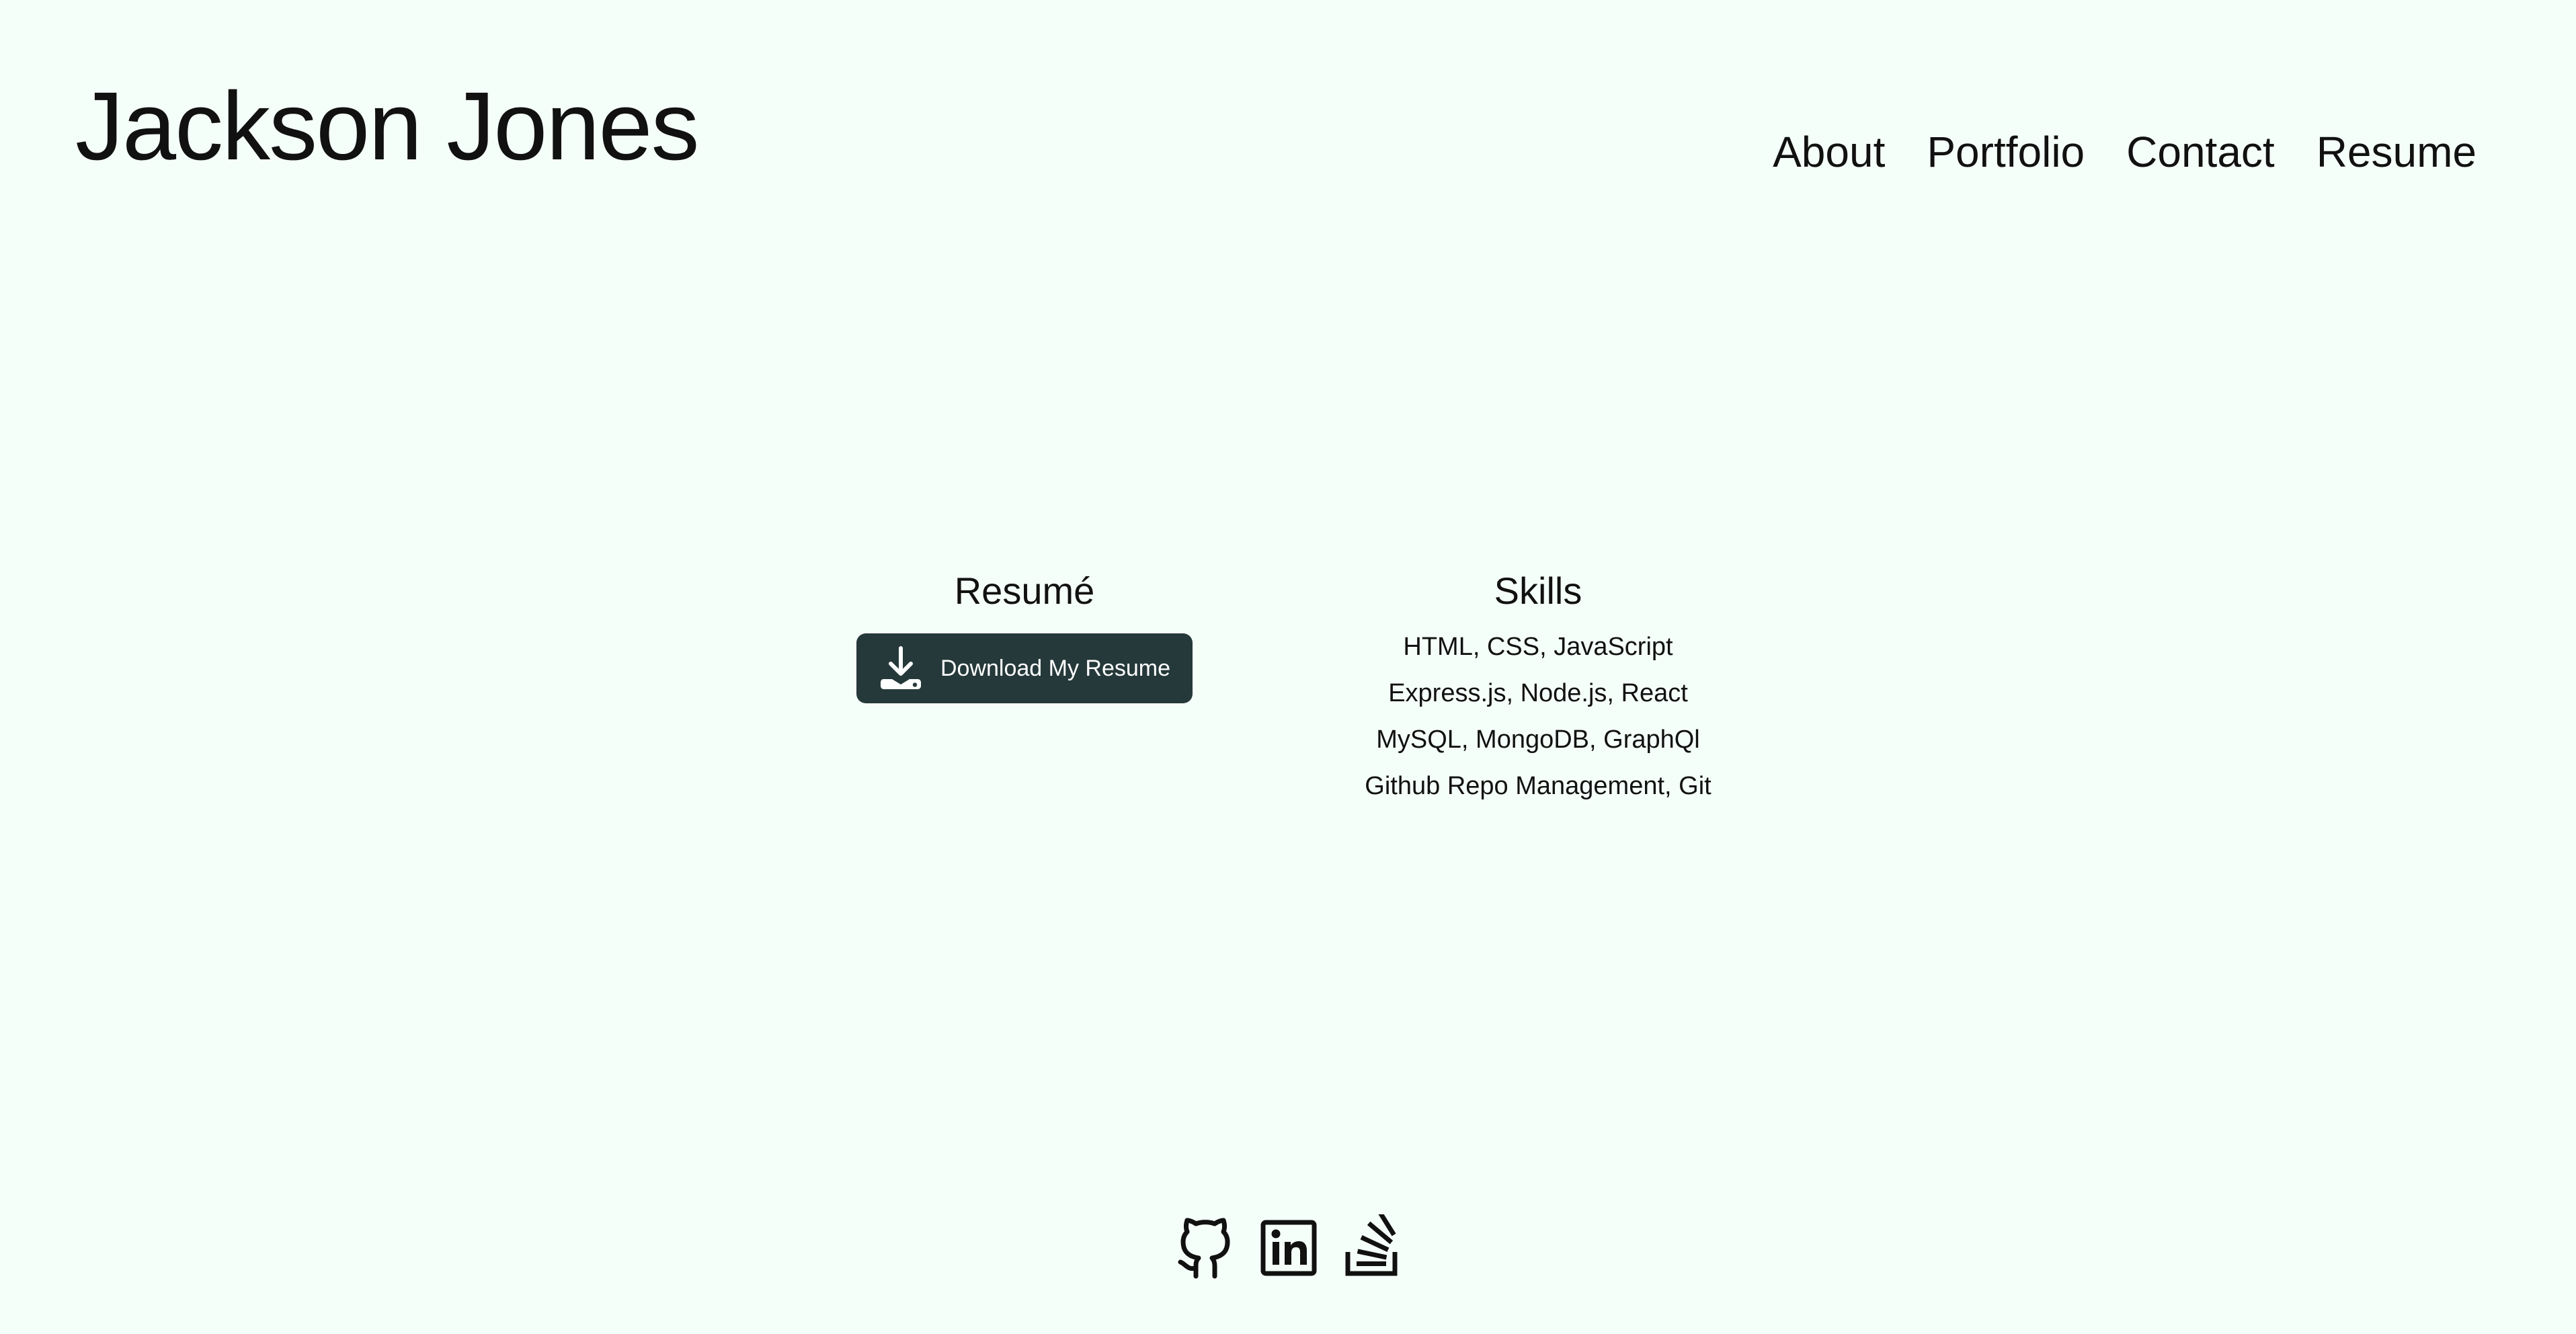 This screenshot has height=1334, width=2576. I want to click on resume-heading: Resumé, so click(1024, 591).